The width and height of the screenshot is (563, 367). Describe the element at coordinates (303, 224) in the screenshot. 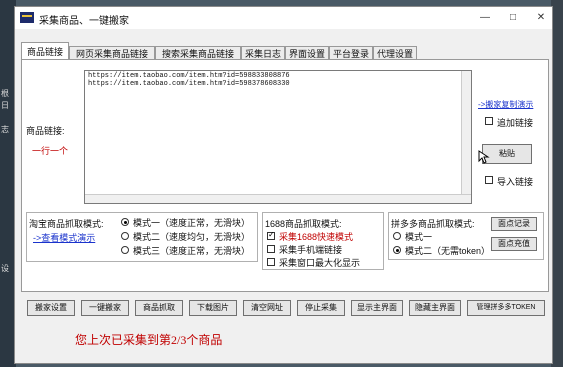

I see `mode-1688-title: 1688商品抓取模式:` at that location.